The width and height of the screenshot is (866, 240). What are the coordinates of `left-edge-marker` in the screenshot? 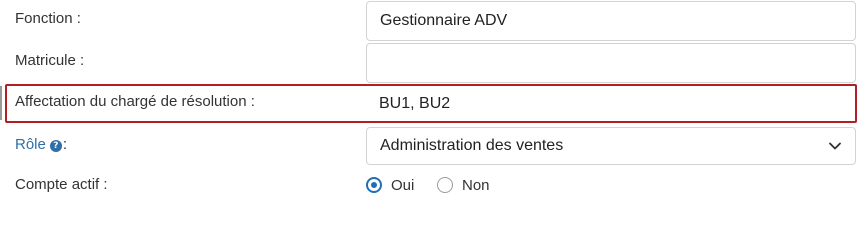 It's located at (1, 103).